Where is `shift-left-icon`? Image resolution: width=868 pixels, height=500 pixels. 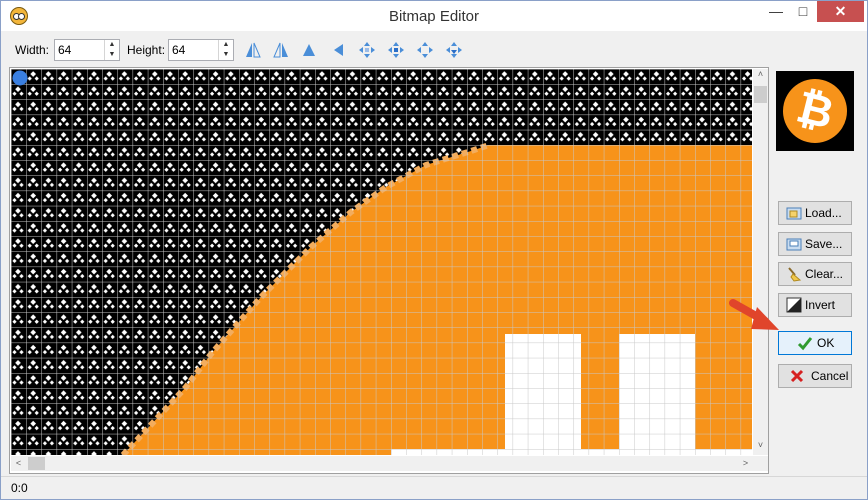 shift-left-icon is located at coordinates (339, 50).